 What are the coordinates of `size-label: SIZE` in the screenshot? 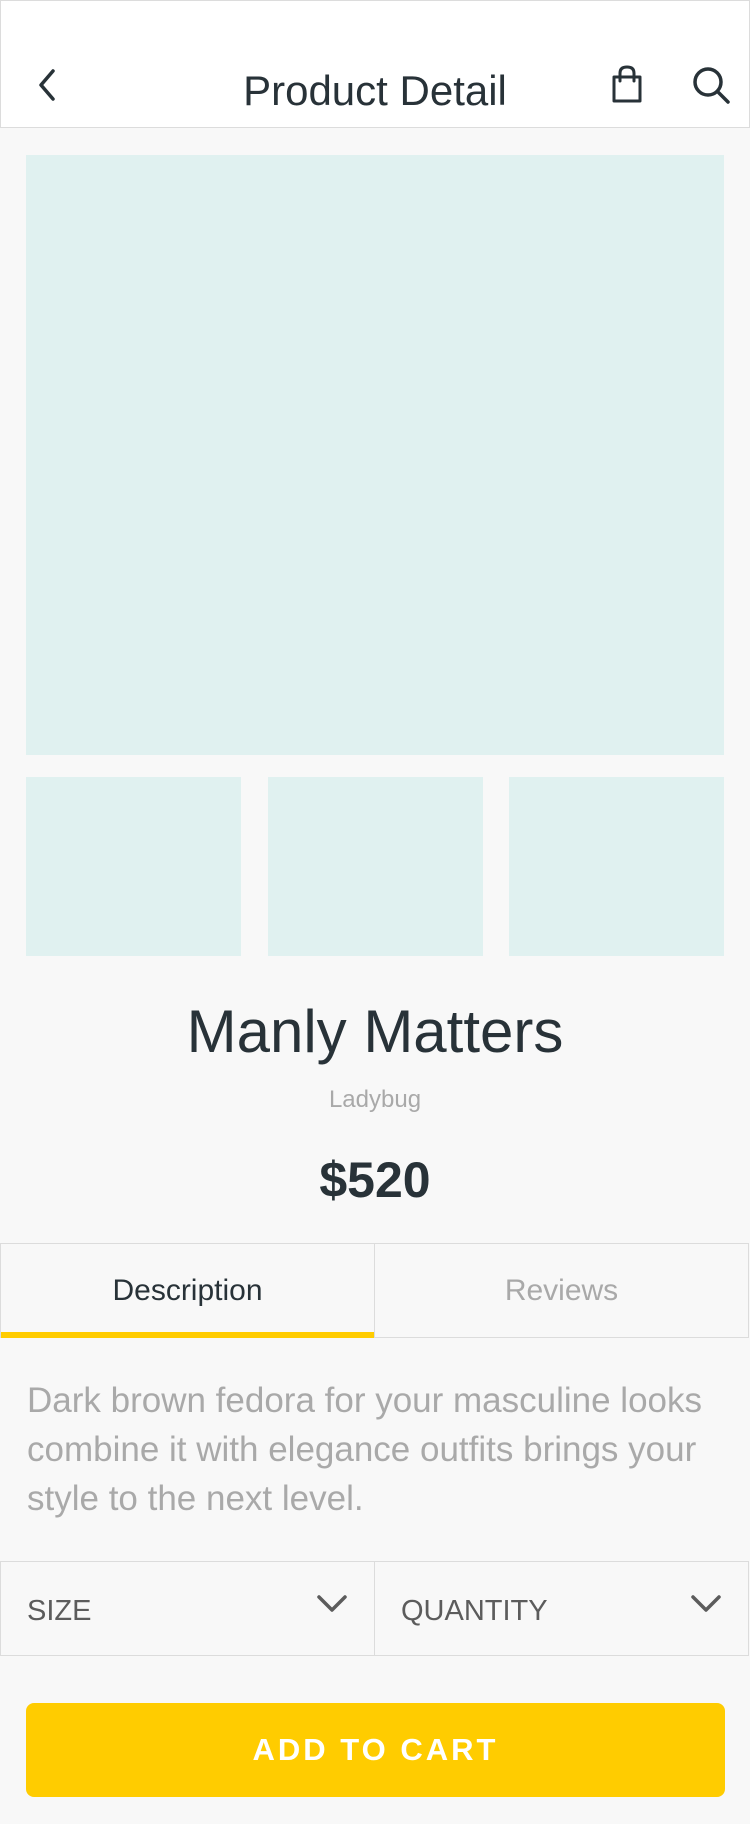 It's located at (59, 1611).